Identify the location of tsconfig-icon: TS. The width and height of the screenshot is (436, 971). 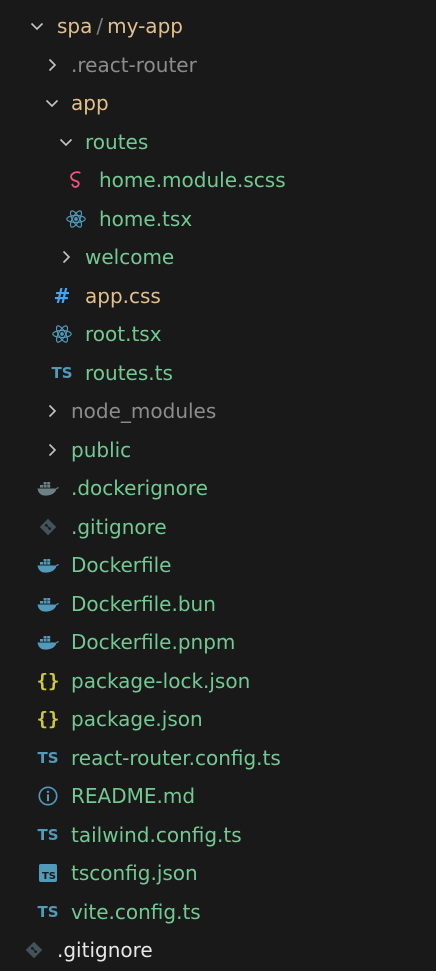
(48, 873).